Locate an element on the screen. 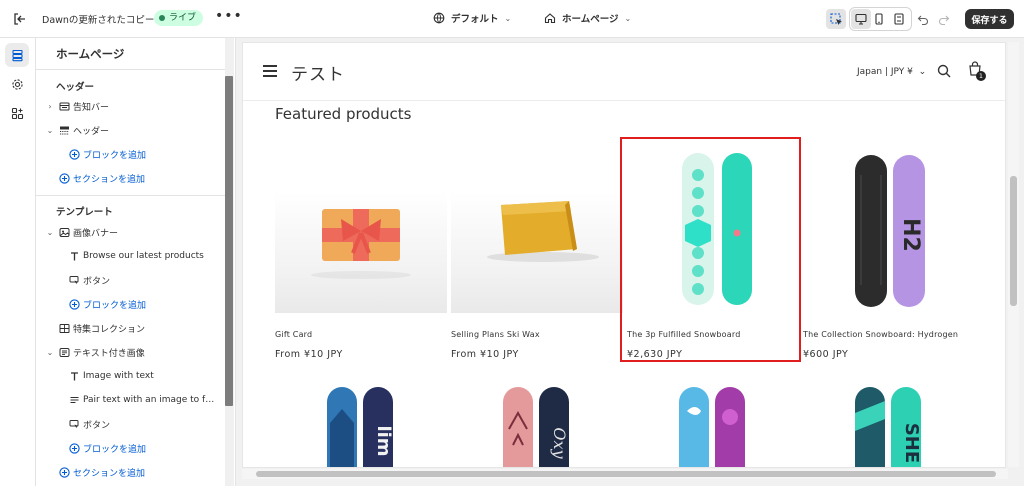 The height and width of the screenshot is (486, 1024). home-icon is located at coordinates (550, 18).